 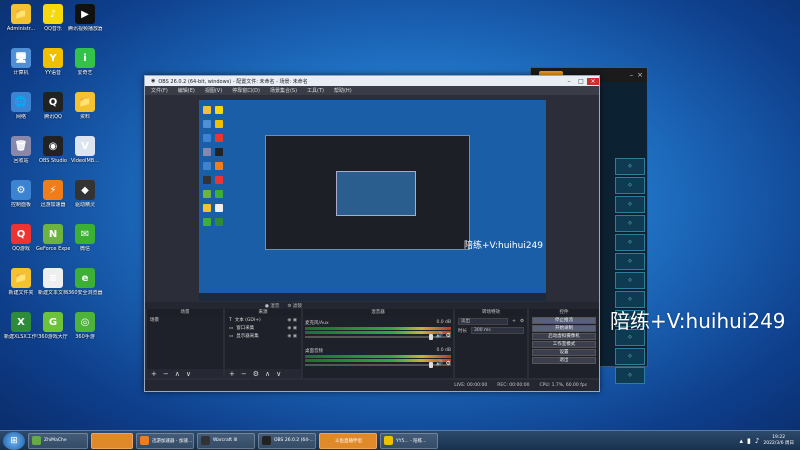 I want to click on desktop-icon: ◆ 驱动精灵, so click(x=85, y=194).